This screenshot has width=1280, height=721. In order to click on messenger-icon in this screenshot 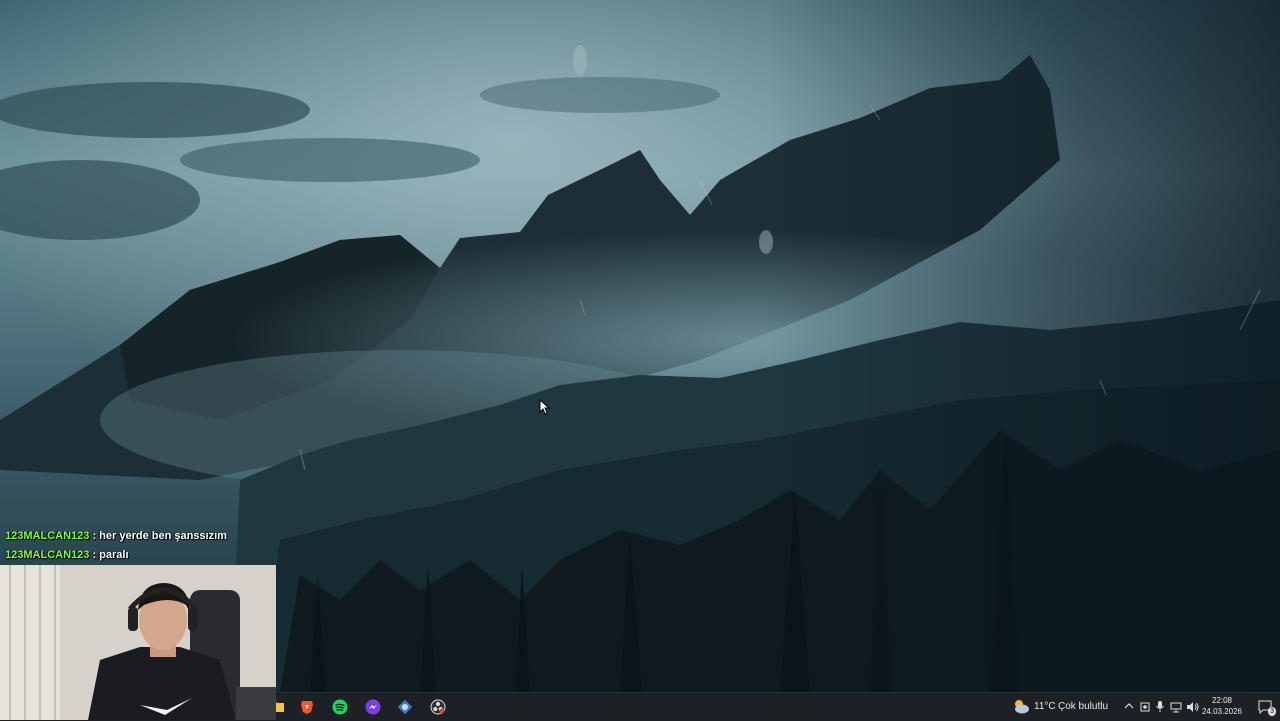, I will do `click(373, 707)`.